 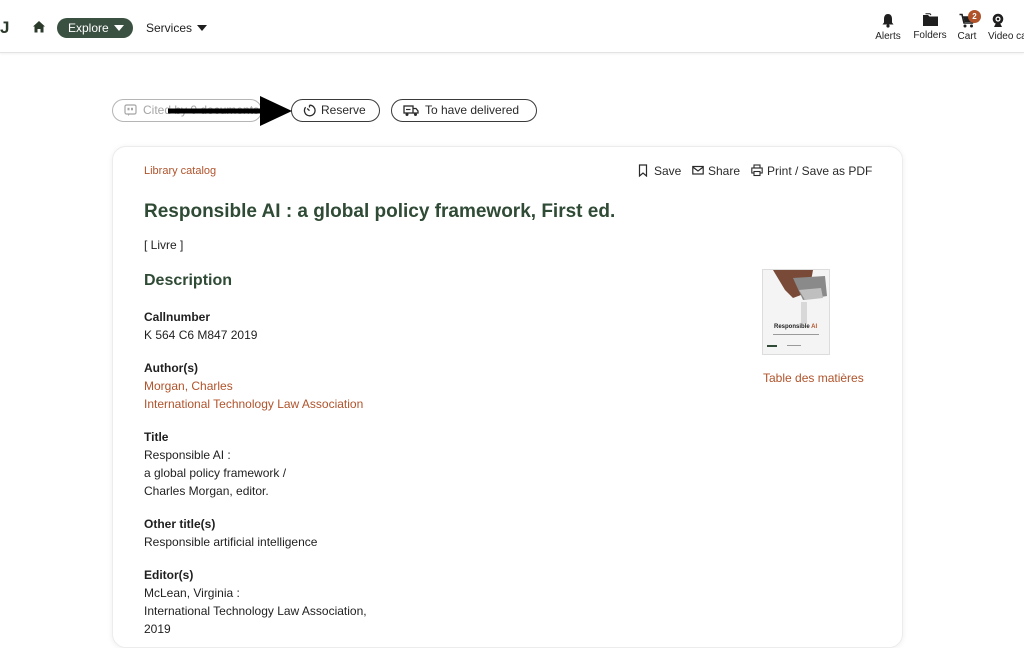 I want to click on editors-label: Editor(s), so click(x=169, y=575).